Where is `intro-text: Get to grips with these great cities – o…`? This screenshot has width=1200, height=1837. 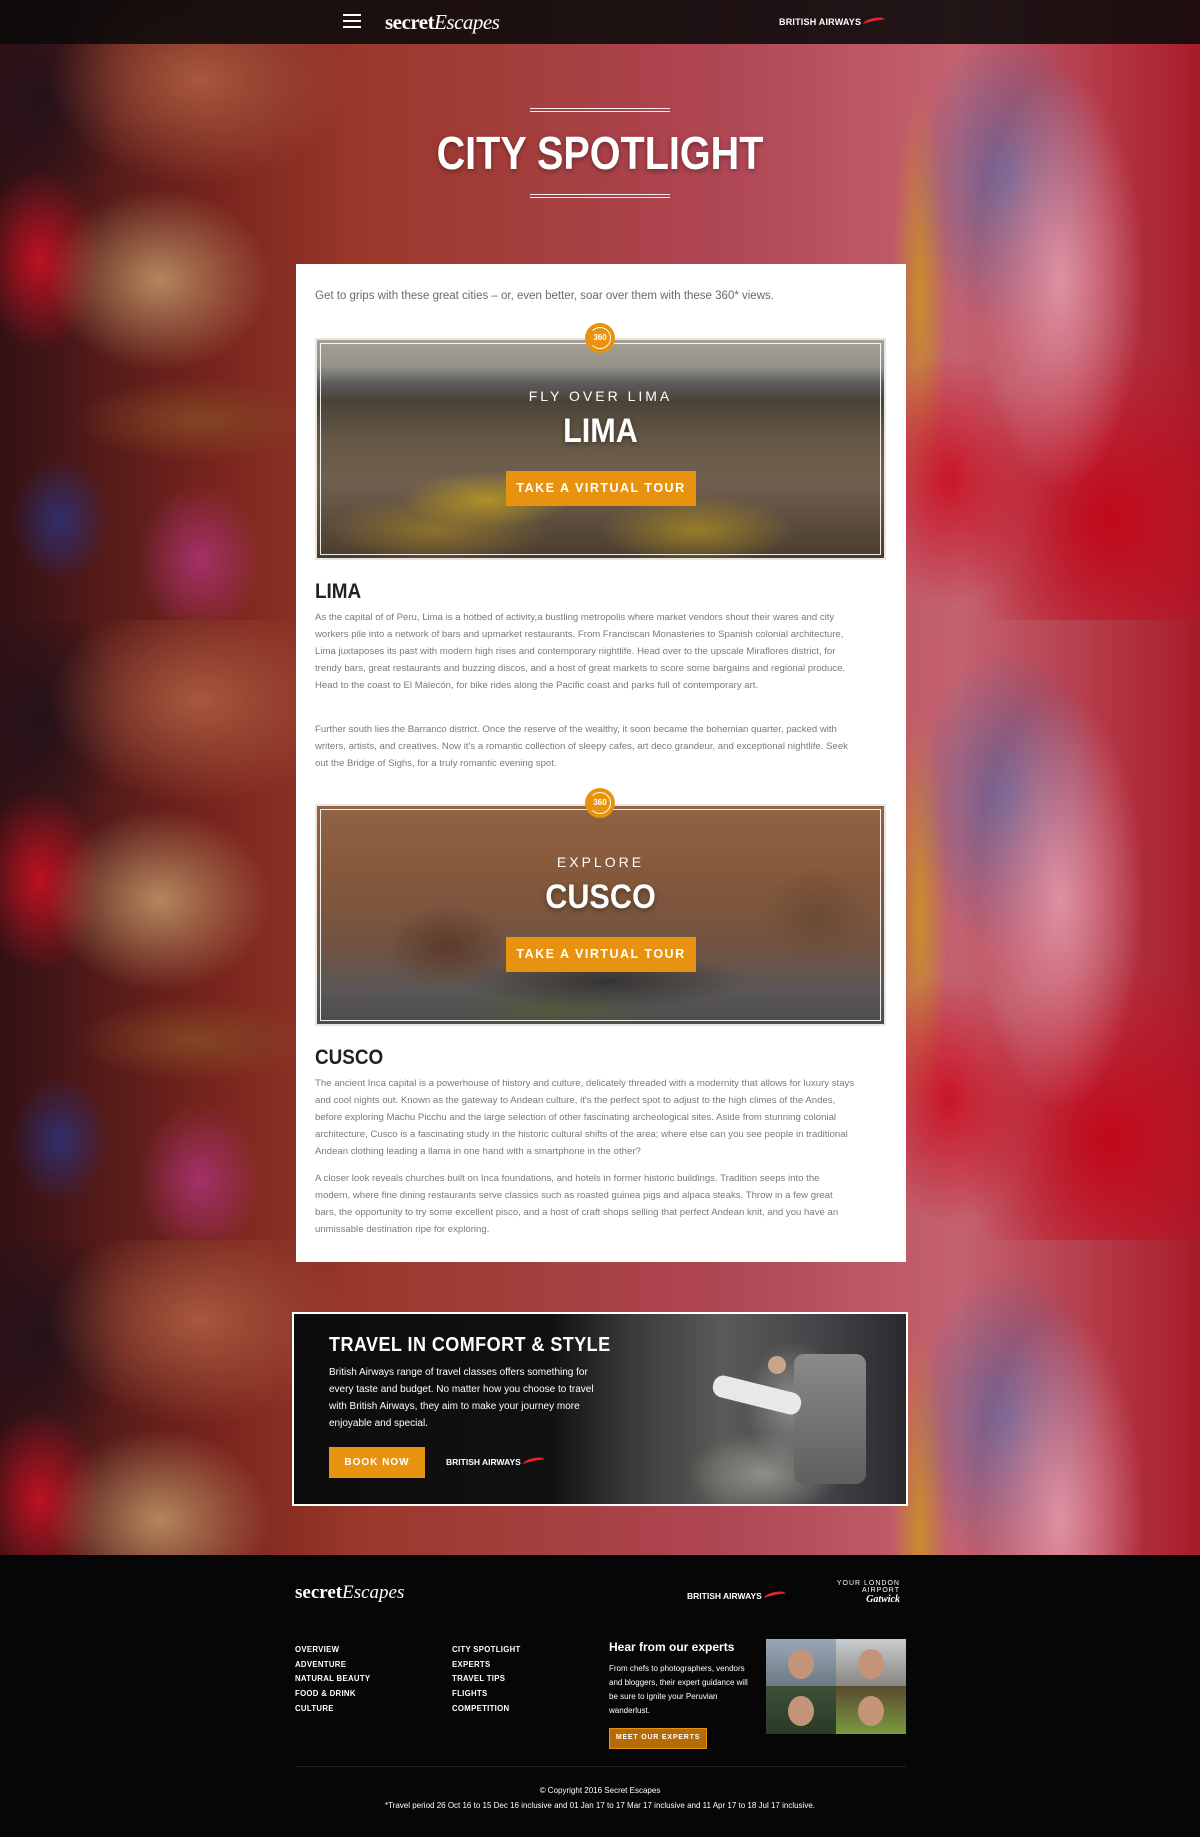 intro-text: Get to grips with these great cities – o… is located at coordinates (544, 296).